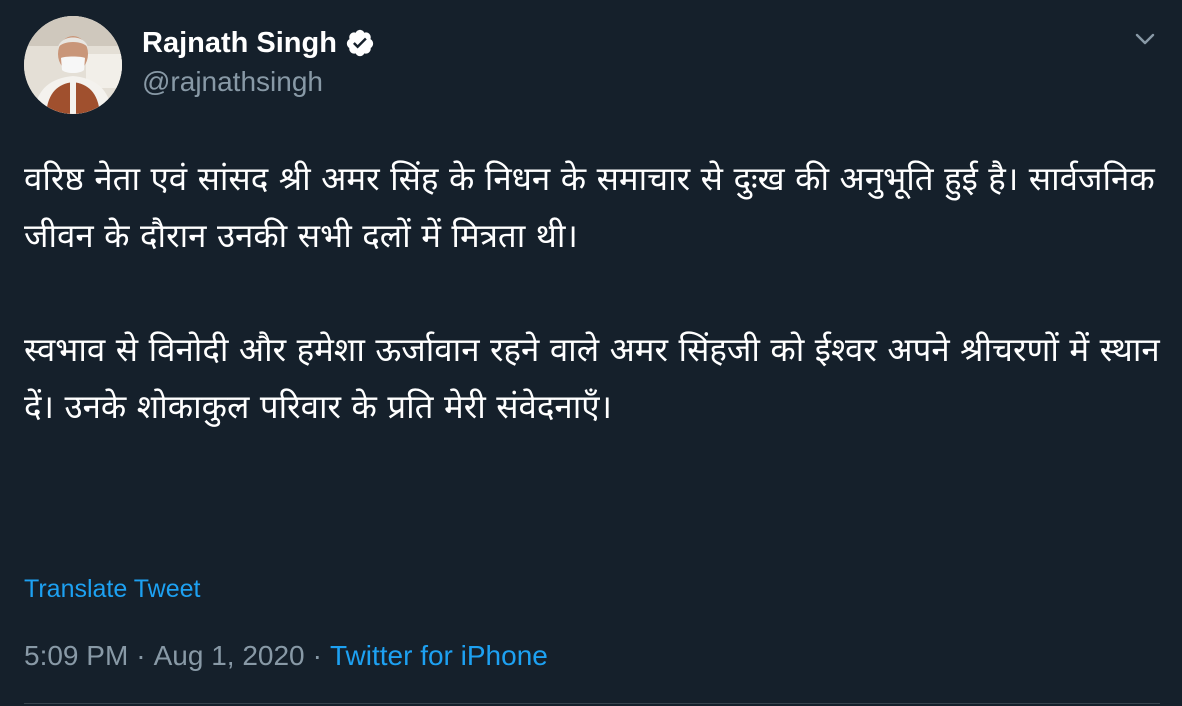  What do you see at coordinates (76, 655) in the screenshot?
I see `tweet-time: 5:09 PM` at bounding box center [76, 655].